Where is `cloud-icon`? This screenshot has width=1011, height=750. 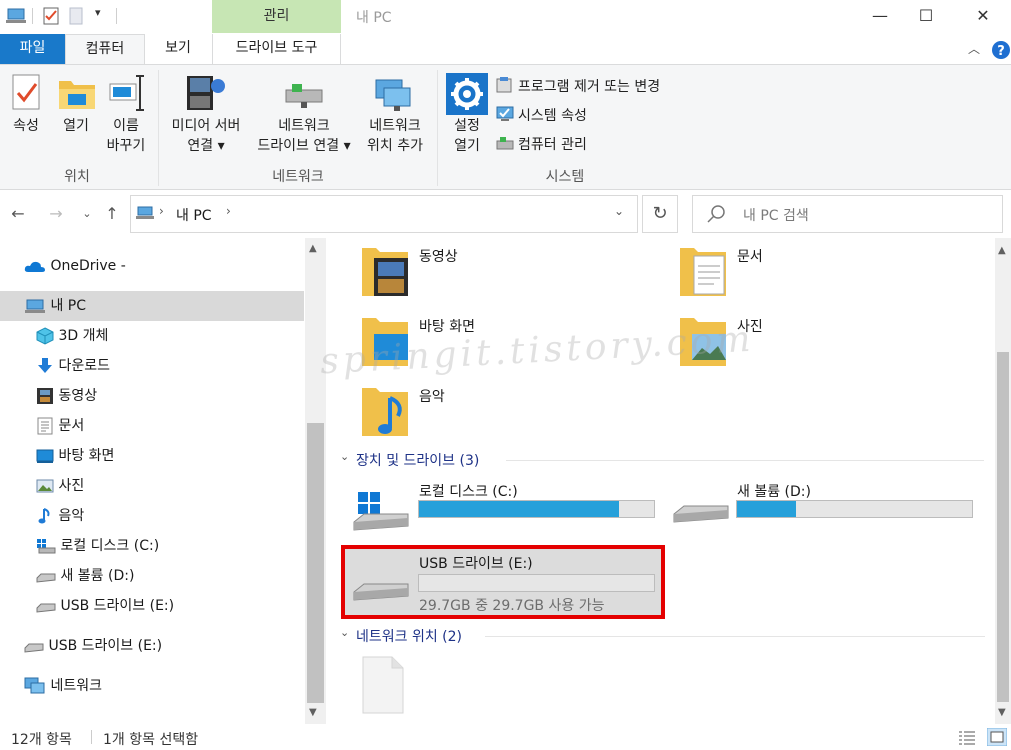
cloud-icon is located at coordinates (34, 266).